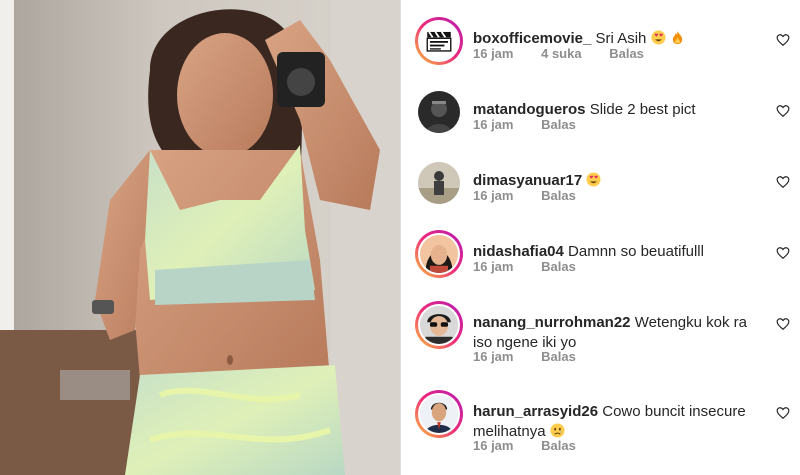 The height and width of the screenshot is (475, 800). I want to click on comment-item: dimasyanuar17 16 jam Balas, so click(602, 189).